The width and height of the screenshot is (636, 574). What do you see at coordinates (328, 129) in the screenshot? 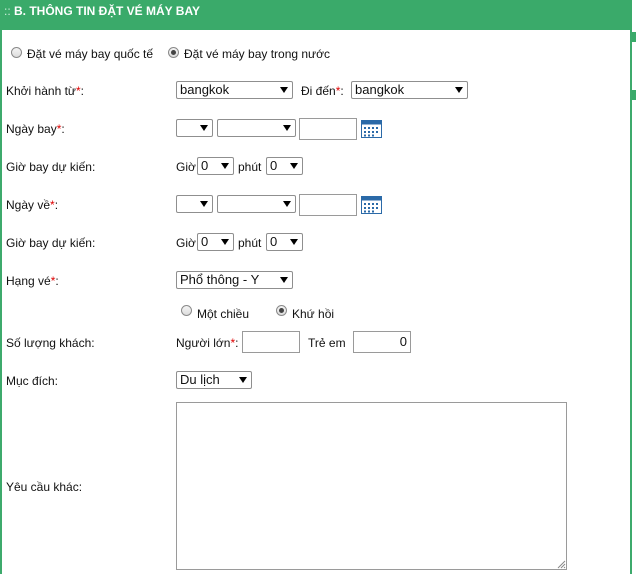
I see `depart-year-input` at bounding box center [328, 129].